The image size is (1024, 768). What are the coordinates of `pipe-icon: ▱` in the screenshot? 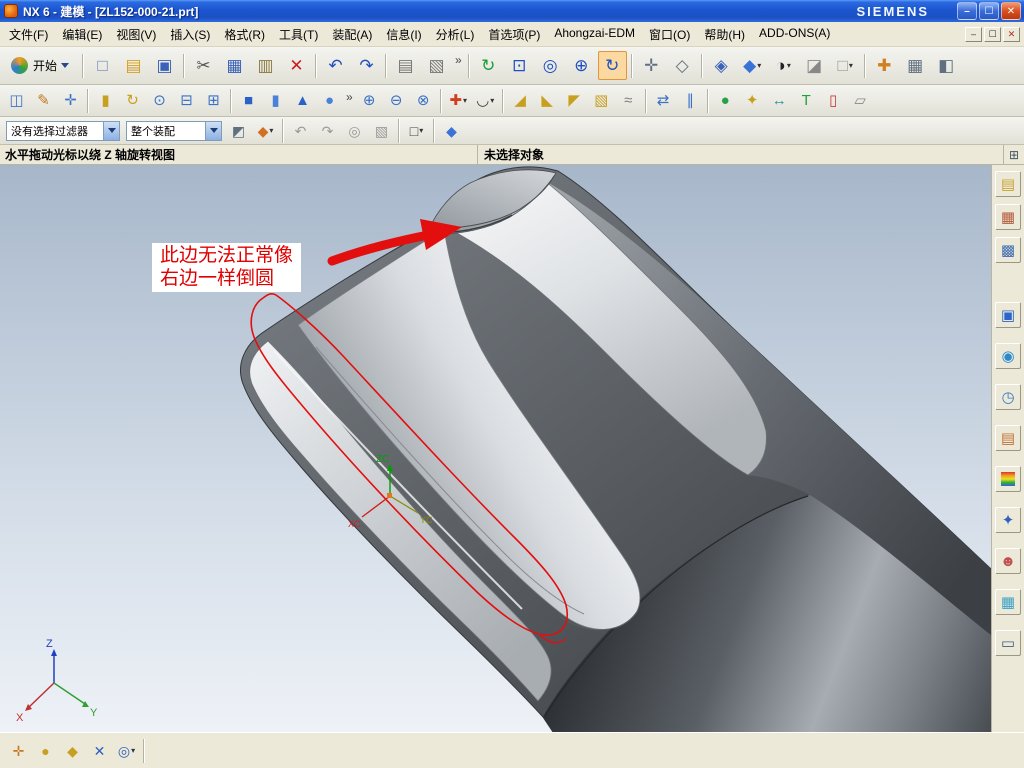 It's located at (860, 100).